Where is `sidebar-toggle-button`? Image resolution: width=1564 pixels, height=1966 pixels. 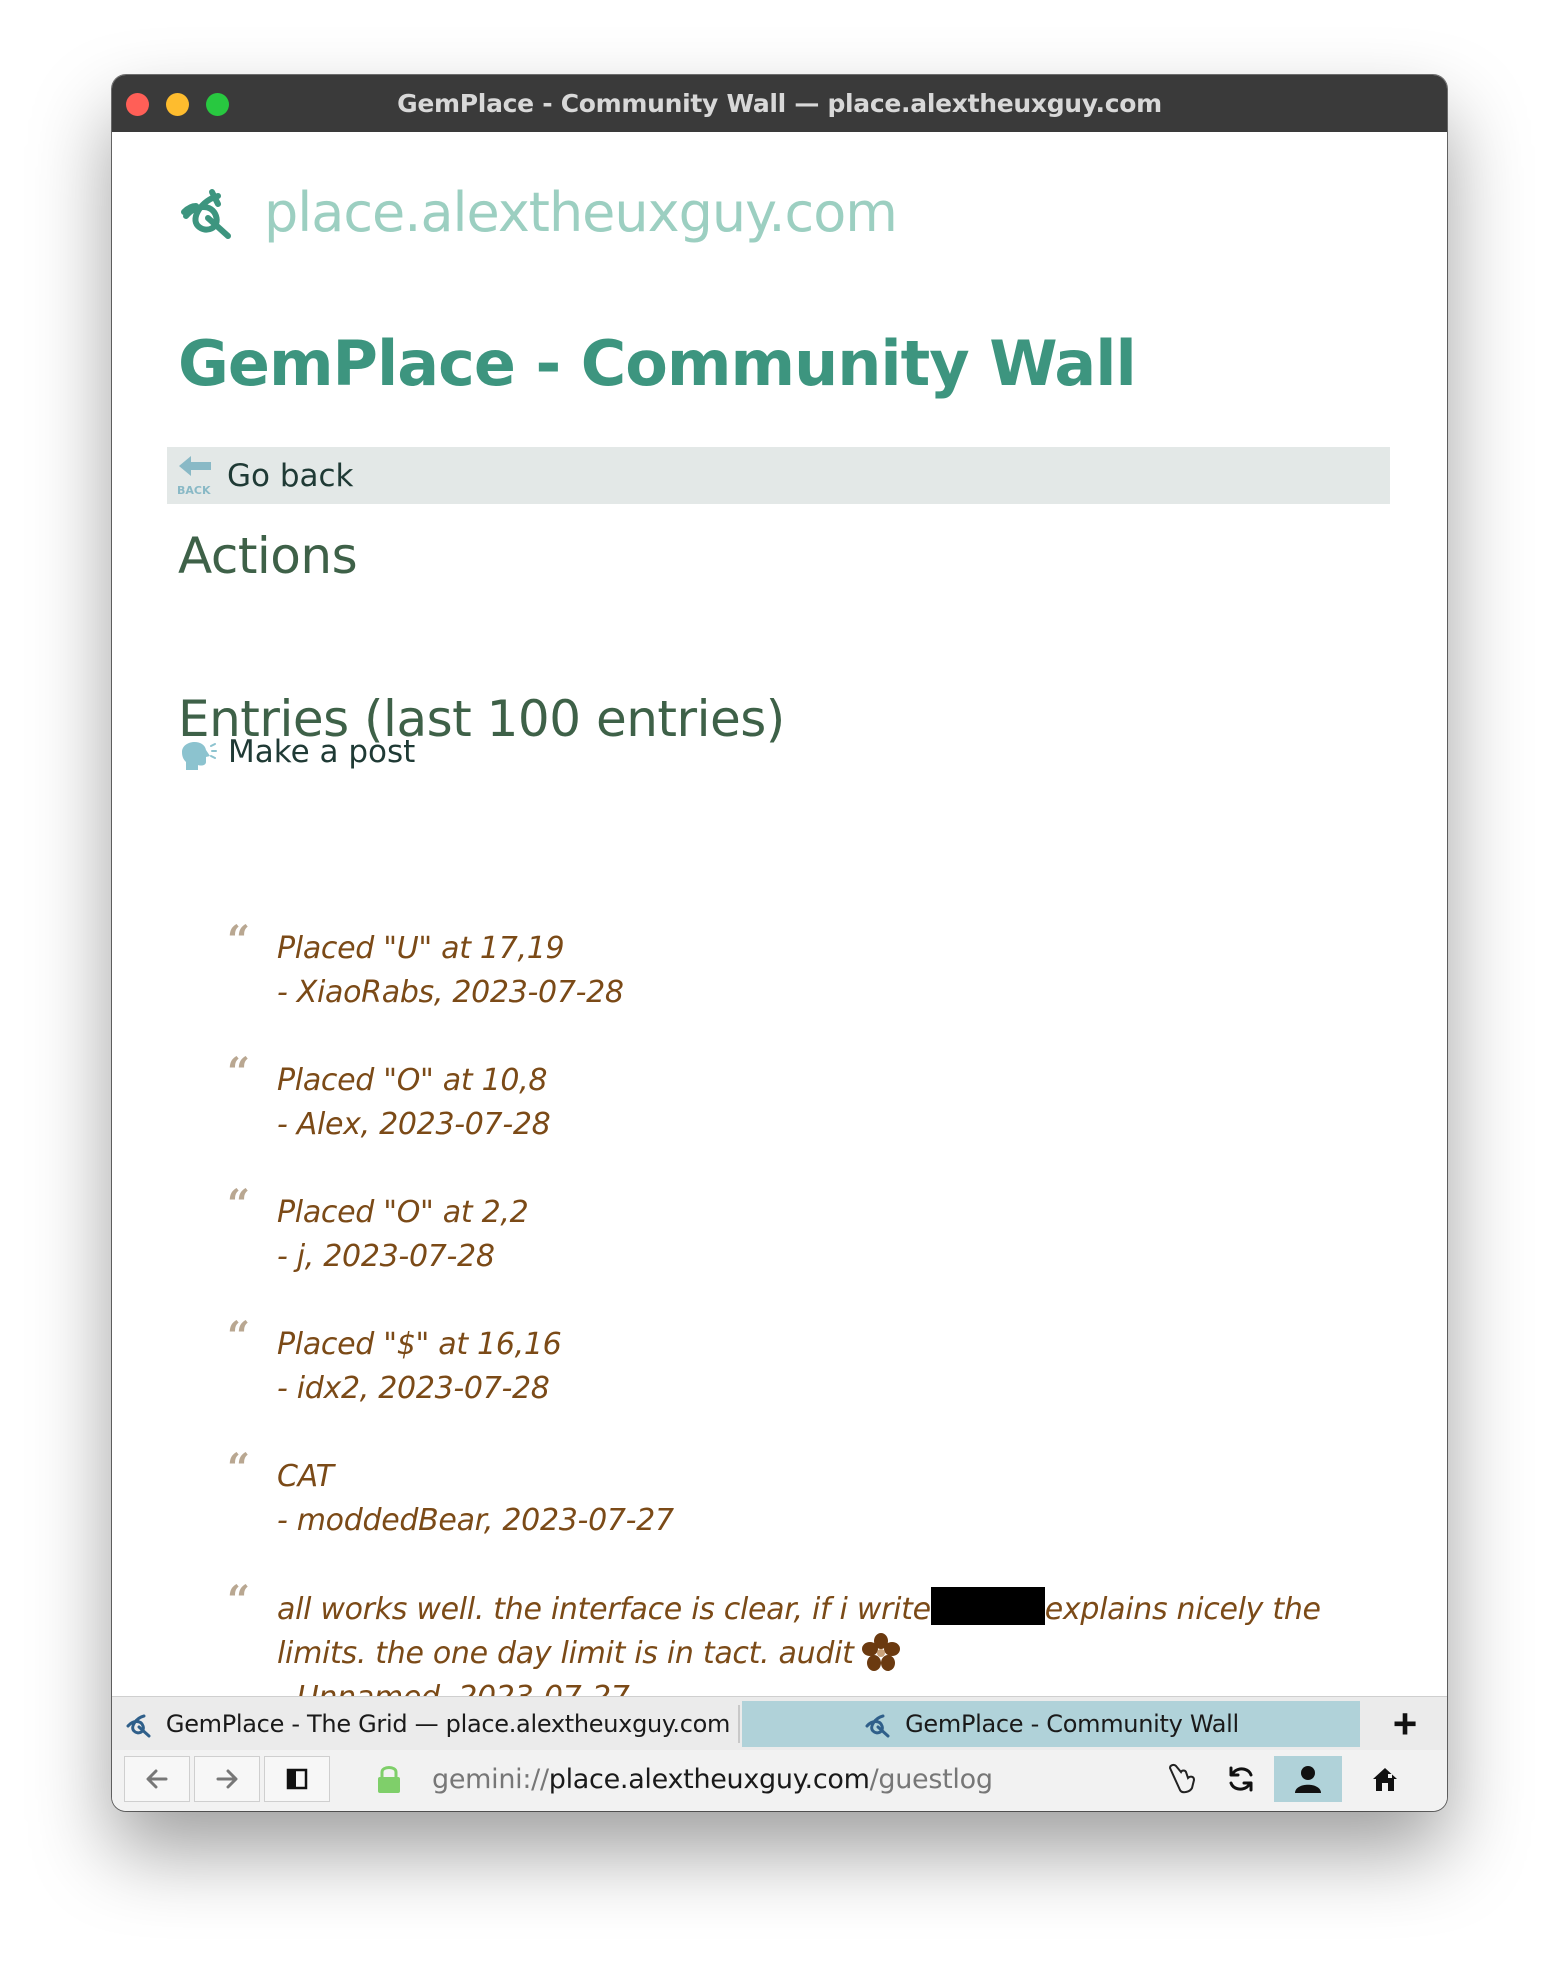 sidebar-toggle-button is located at coordinates (297, 1779).